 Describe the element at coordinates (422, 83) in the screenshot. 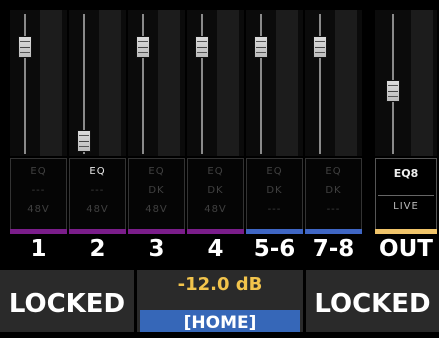

I see `out-level-meter` at that location.